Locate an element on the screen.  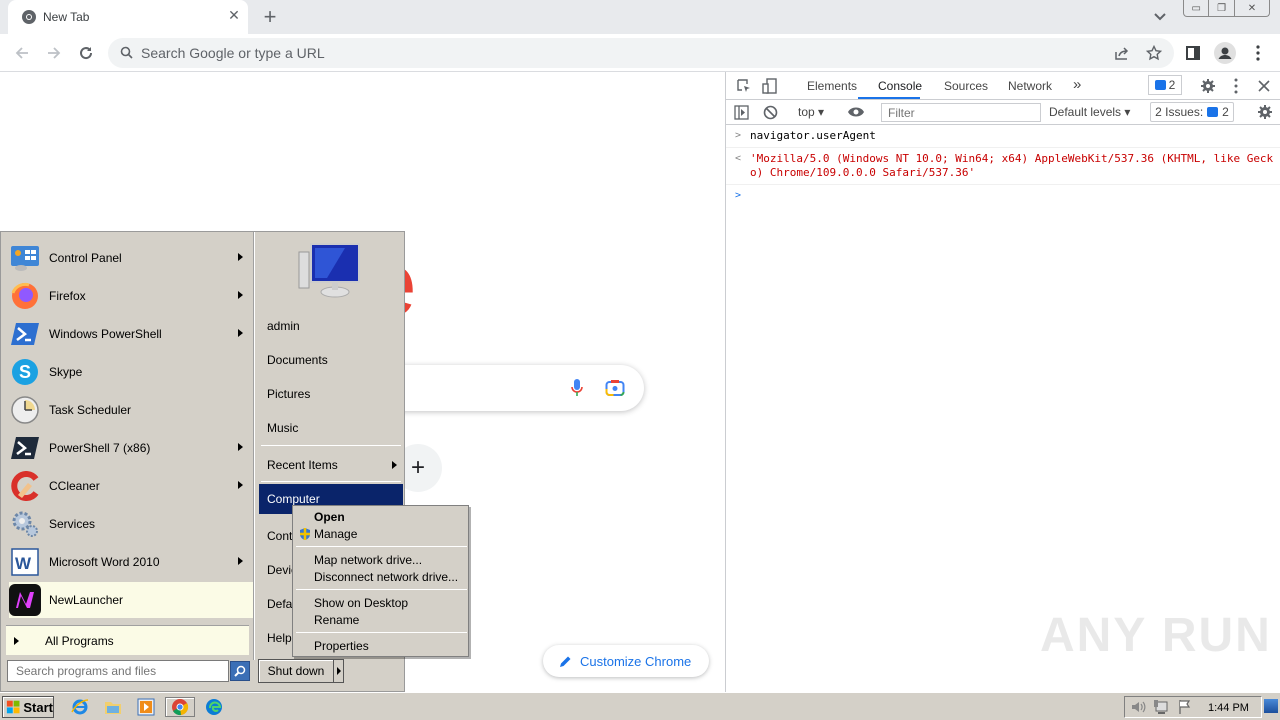
messages-badge: 2 is located at coordinates (1165, 85).